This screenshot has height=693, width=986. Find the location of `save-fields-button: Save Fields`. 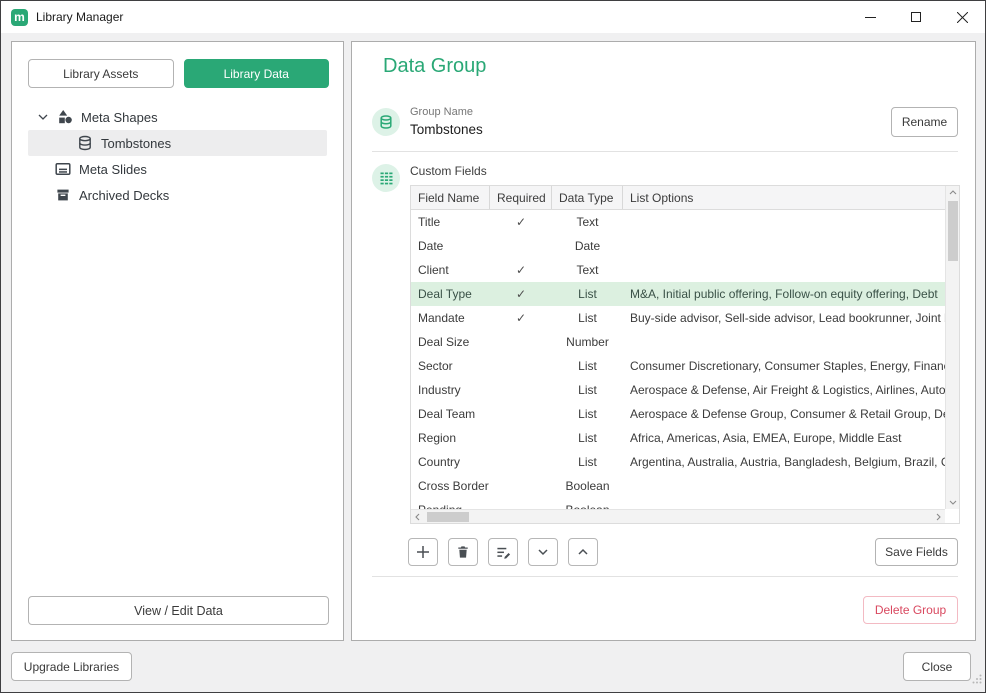

save-fields-button: Save Fields is located at coordinates (916, 552).